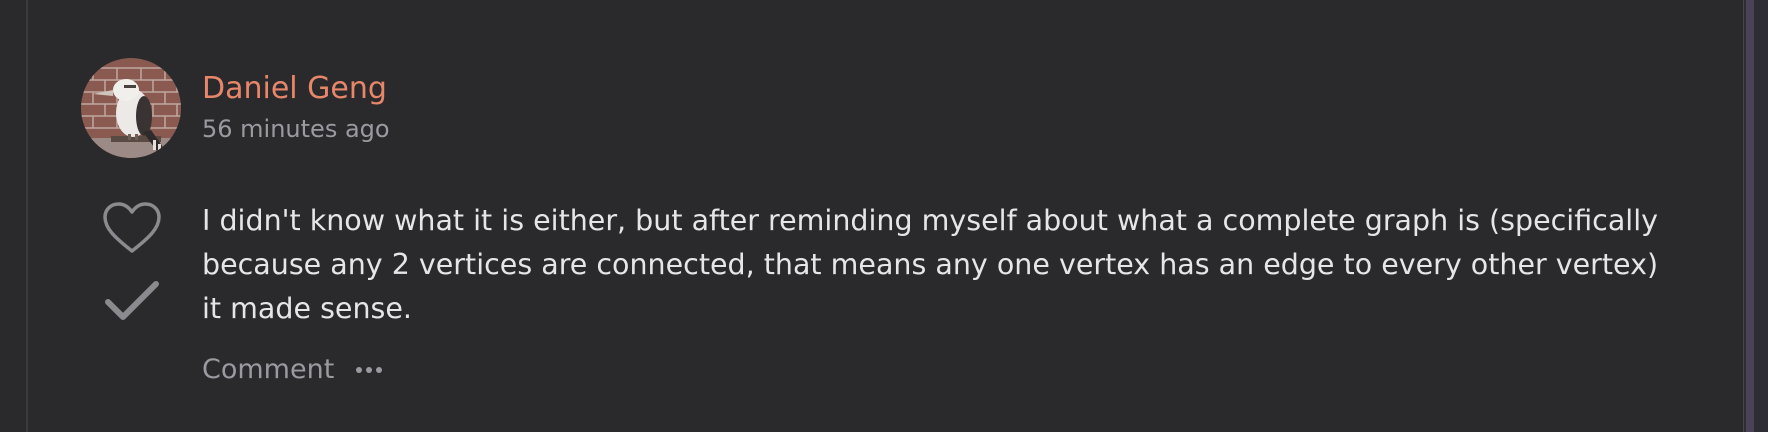 Image resolution: width=1768 pixels, height=432 pixels. I want to click on checkmark-icon, so click(132, 301).